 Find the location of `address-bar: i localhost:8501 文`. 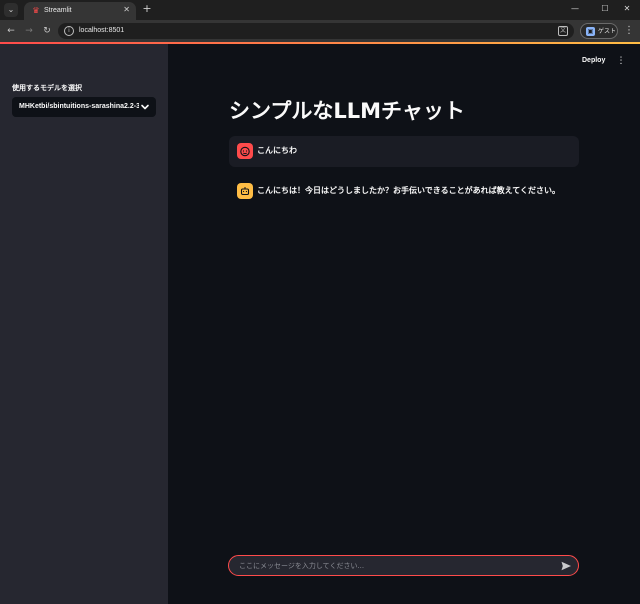

address-bar: i localhost:8501 文 is located at coordinates (316, 31).